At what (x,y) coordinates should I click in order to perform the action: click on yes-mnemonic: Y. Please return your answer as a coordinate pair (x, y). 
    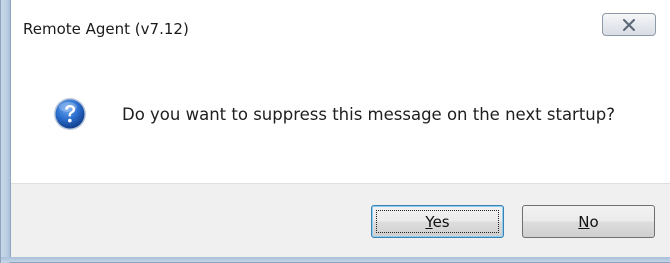
    Looking at the image, I should click on (429, 221).